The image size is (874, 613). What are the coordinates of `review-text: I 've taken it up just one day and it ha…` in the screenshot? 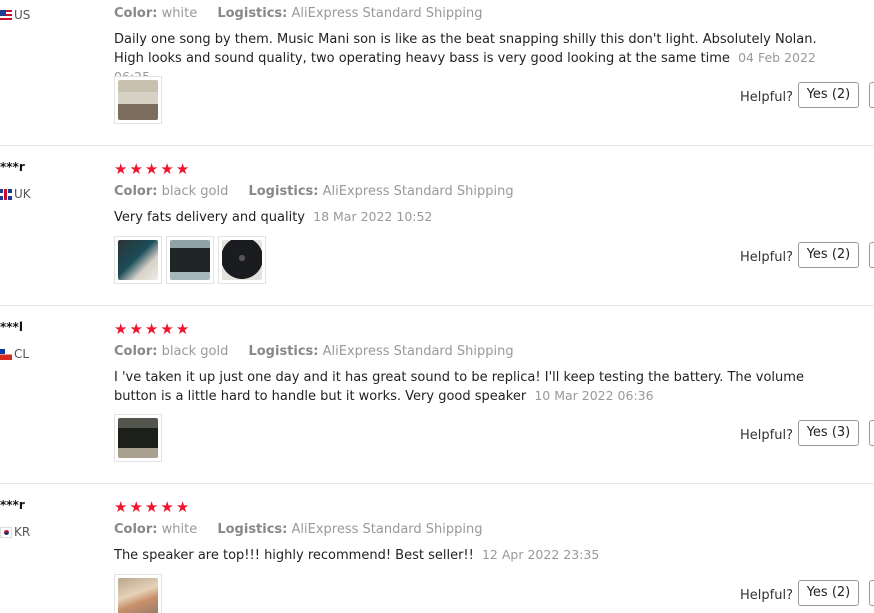 It's located at (459, 387).